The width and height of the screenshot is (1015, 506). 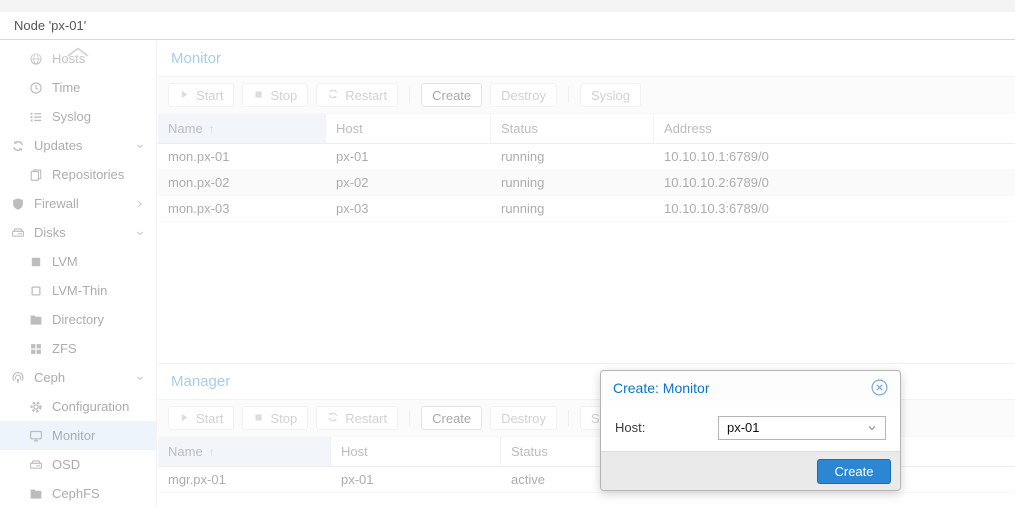 What do you see at coordinates (750, 387) in the screenshot?
I see `dialog-header: Create: Monitor` at bounding box center [750, 387].